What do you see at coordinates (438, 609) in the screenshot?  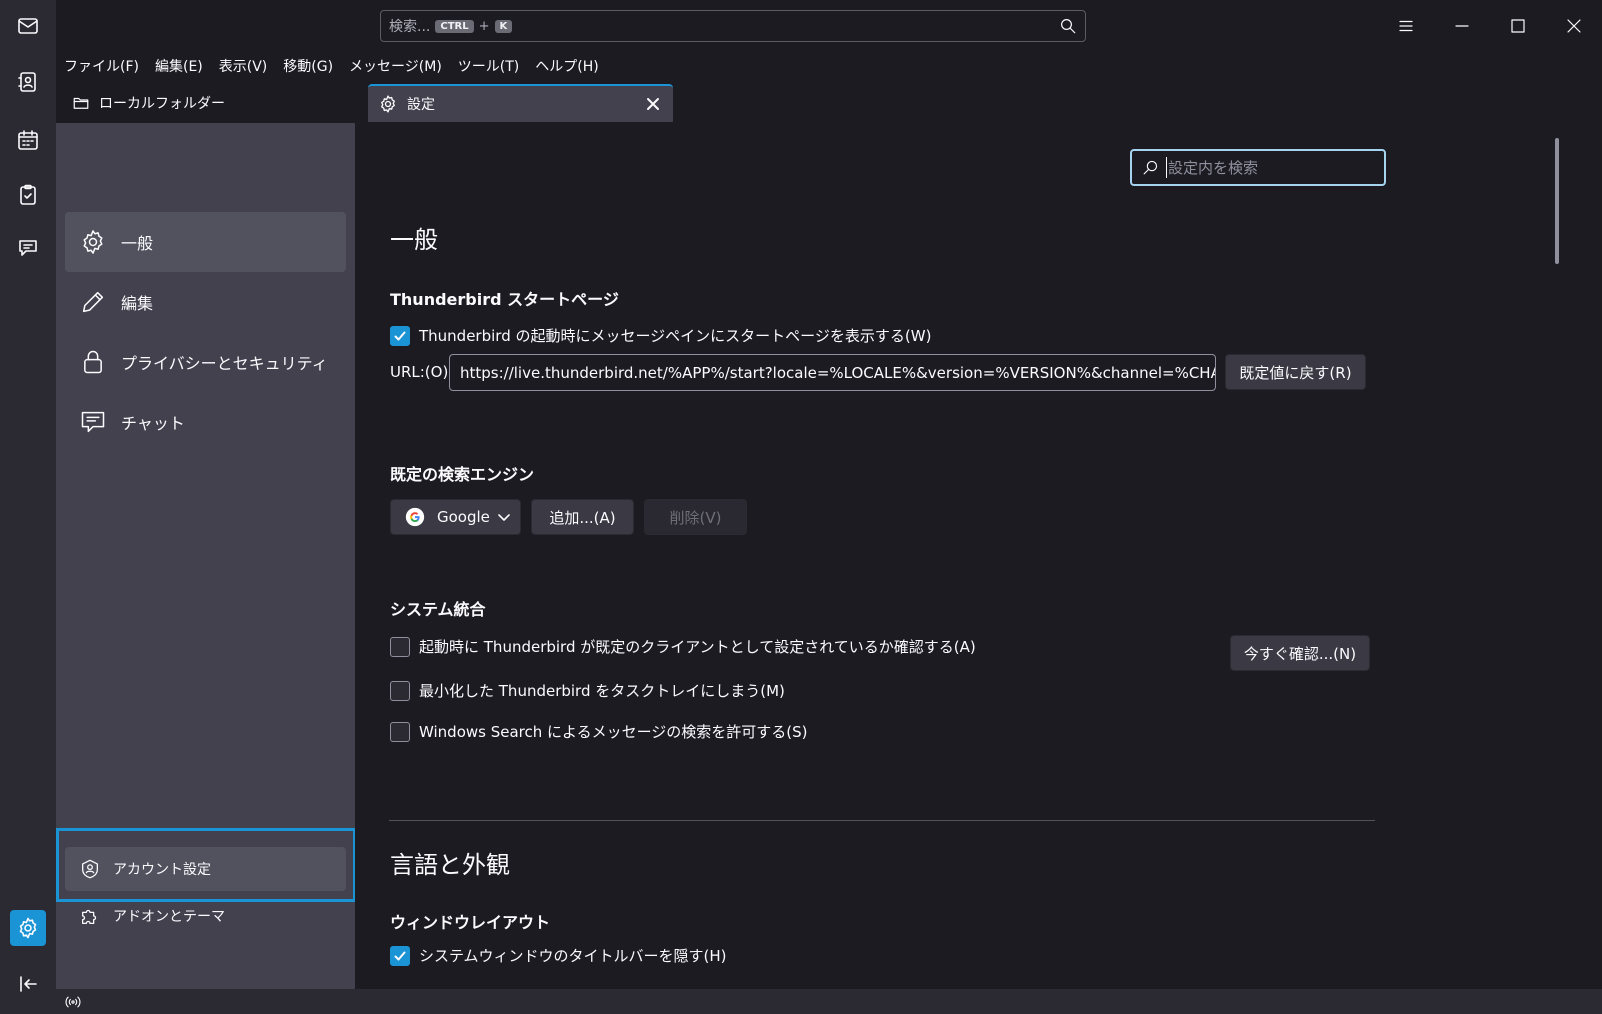 I see `system-integration-heading: システム統合` at bounding box center [438, 609].